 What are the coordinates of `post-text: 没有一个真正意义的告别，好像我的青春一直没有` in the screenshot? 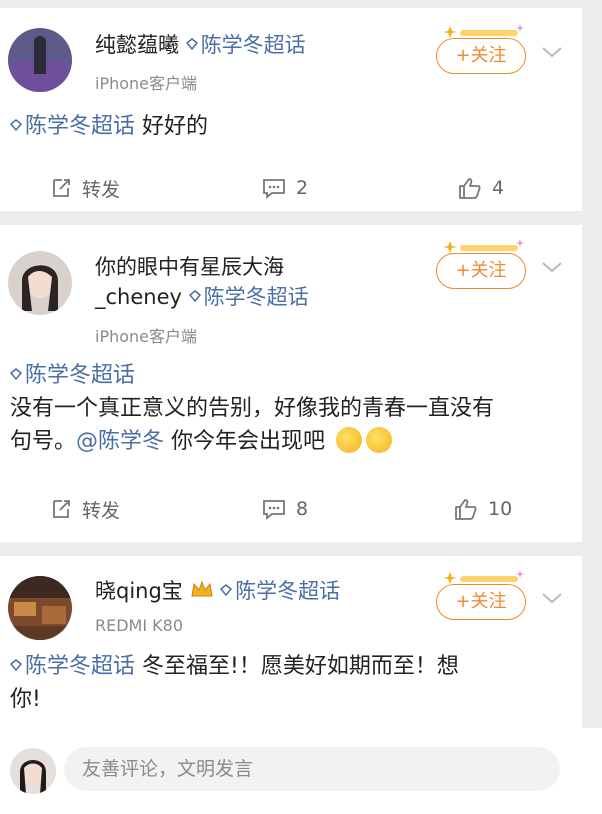 It's located at (252, 408).